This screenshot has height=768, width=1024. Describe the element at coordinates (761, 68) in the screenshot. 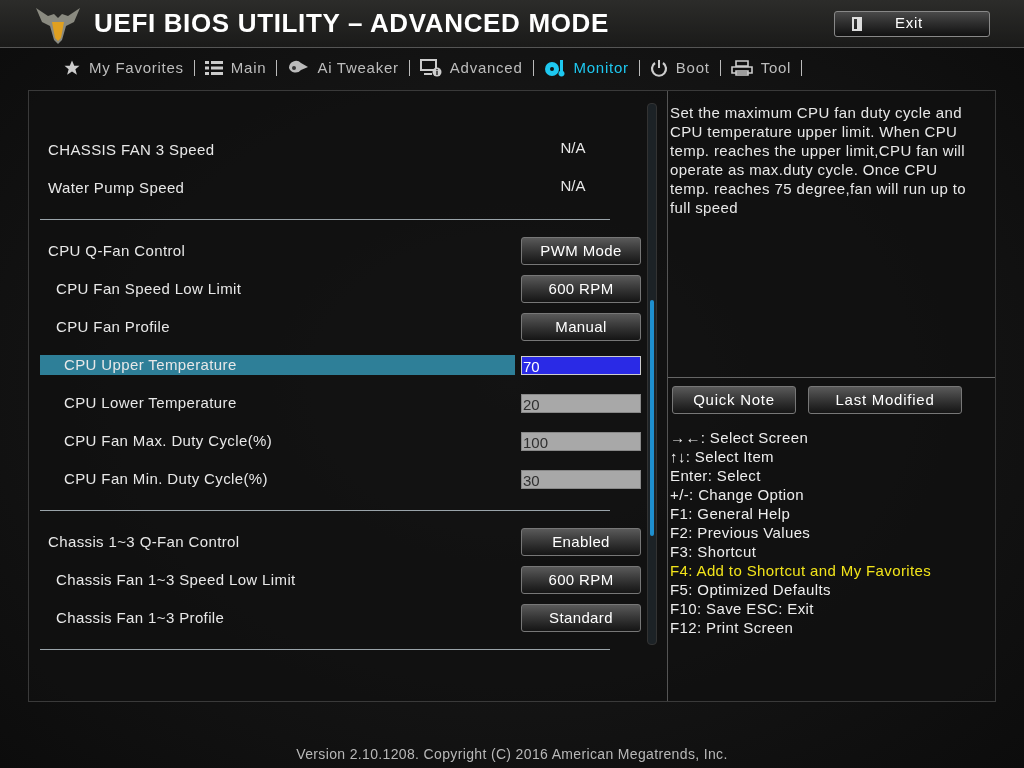

I see `tab: Tool` at that location.